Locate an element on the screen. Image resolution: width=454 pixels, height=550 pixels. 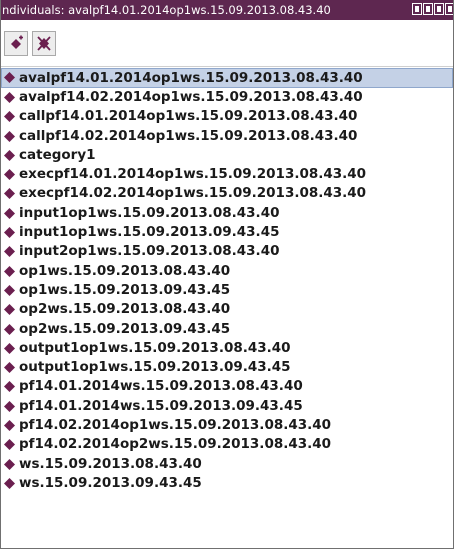
list-item-label: pf14.01.2014ws.15.09.2013.09.43.45 is located at coordinates (161, 405).